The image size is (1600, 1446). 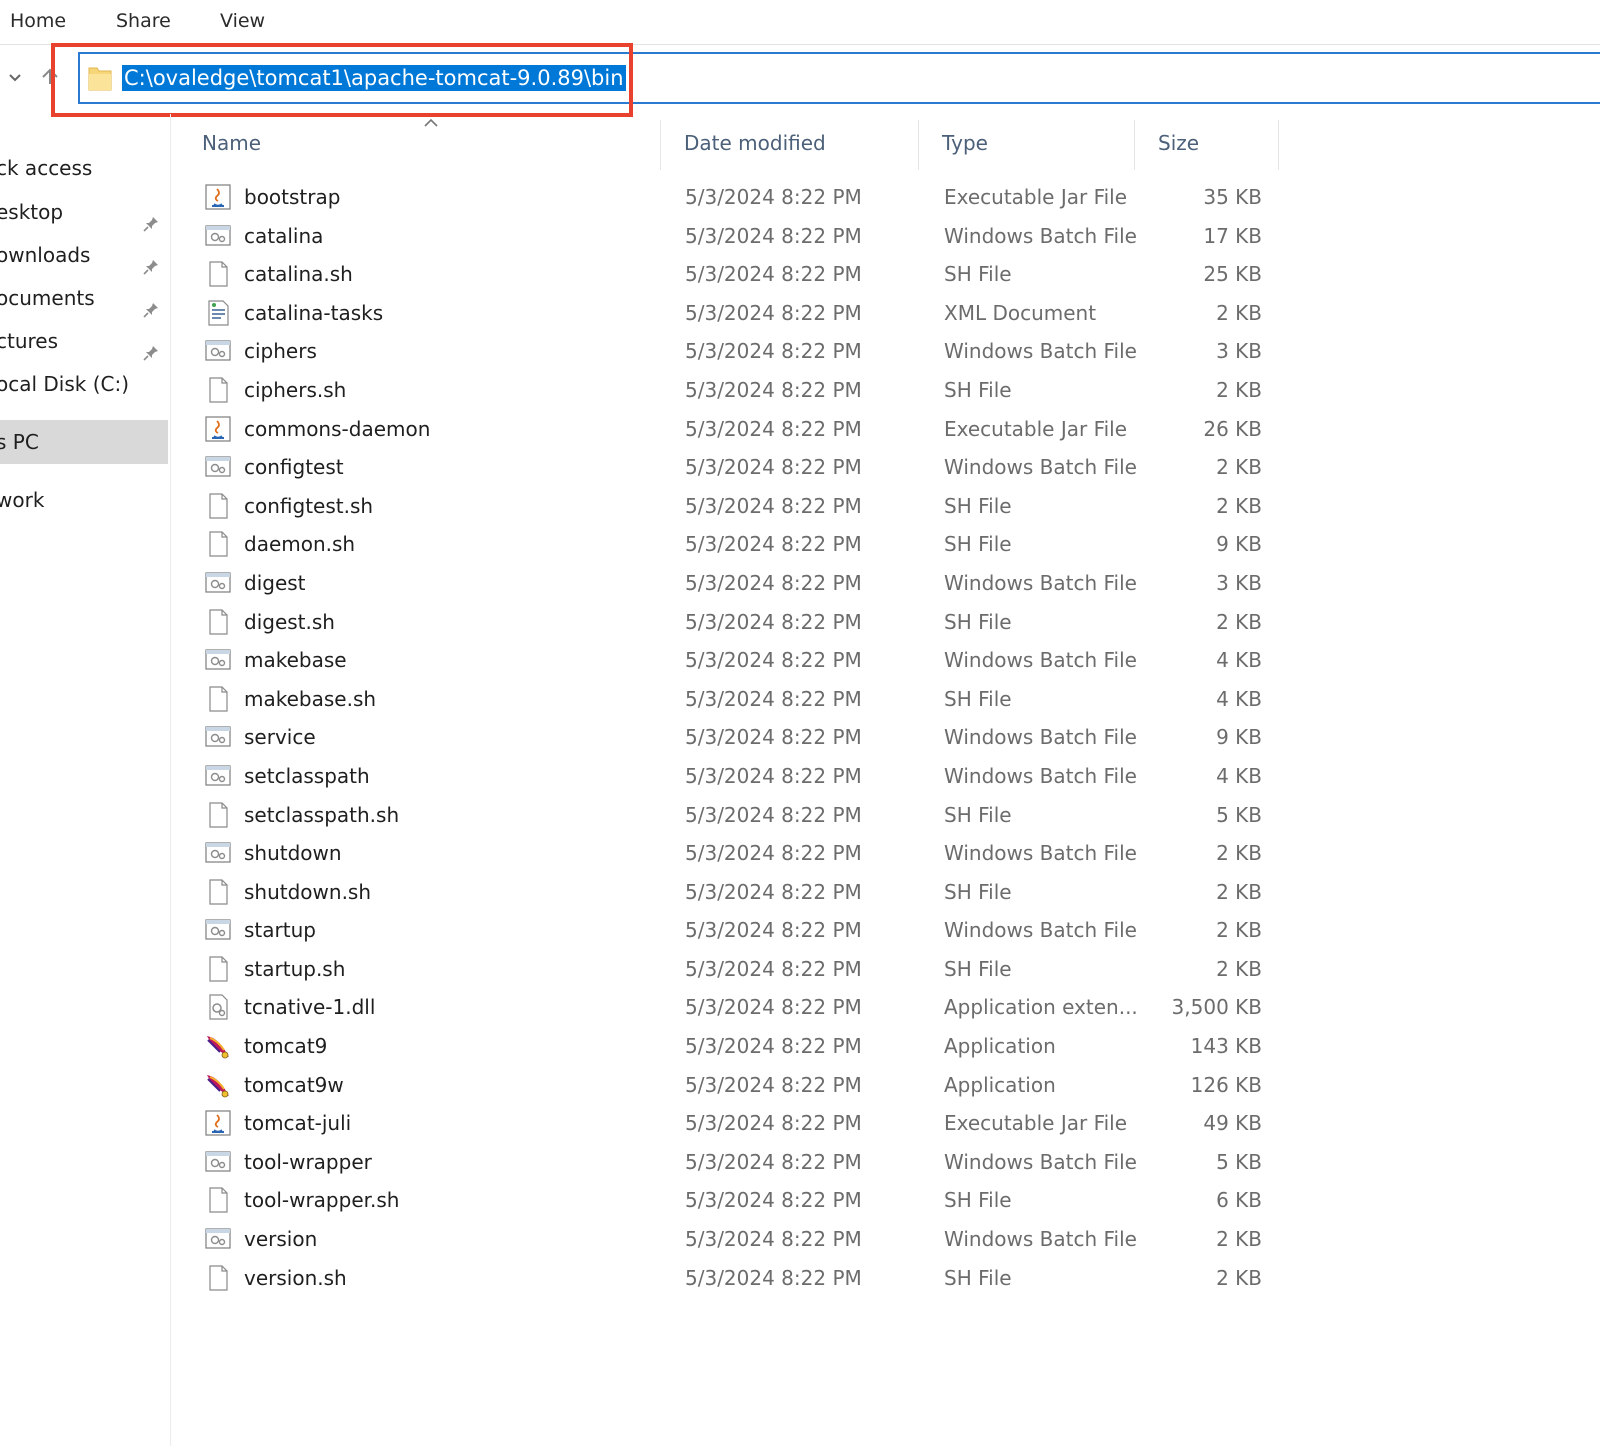 I want to click on ribbon-tab-share: Share, so click(x=143, y=21).